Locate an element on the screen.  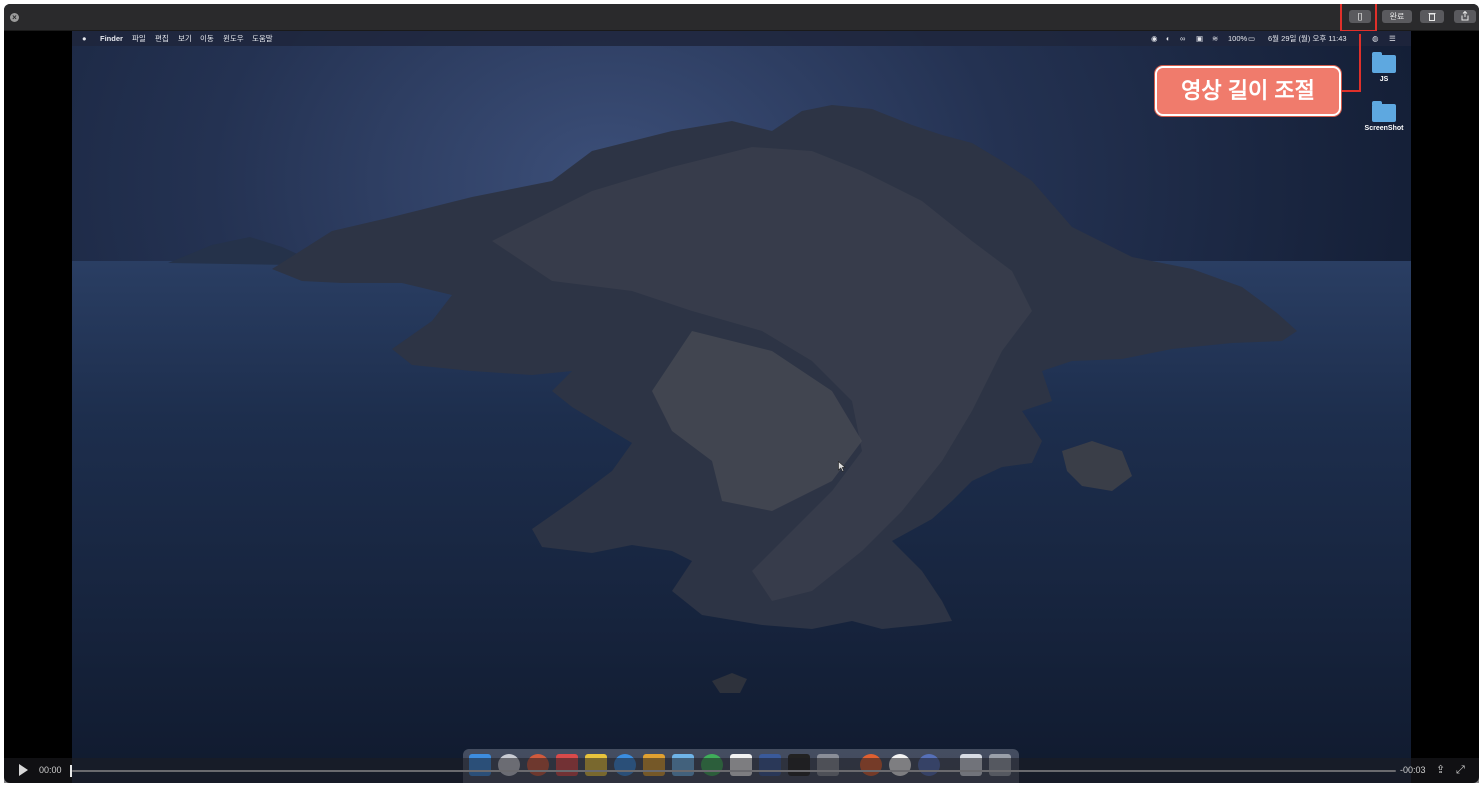
wifi-icon: ≋ is located at coordinates (1215, 38).